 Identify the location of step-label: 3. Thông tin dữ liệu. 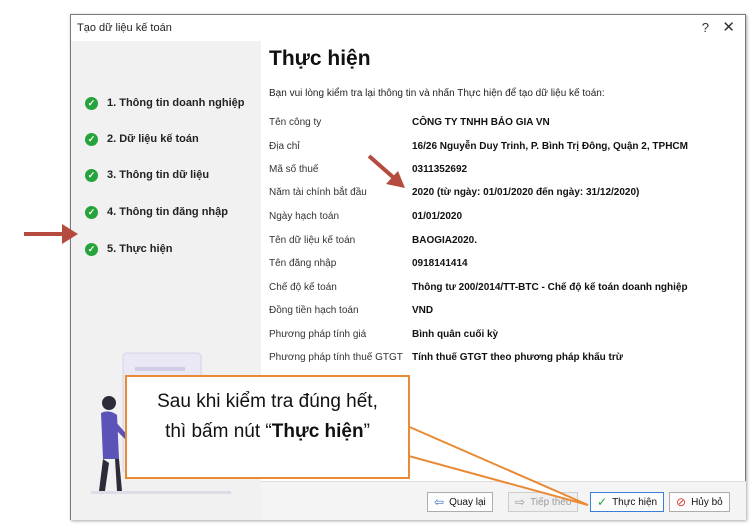
(158, 175).